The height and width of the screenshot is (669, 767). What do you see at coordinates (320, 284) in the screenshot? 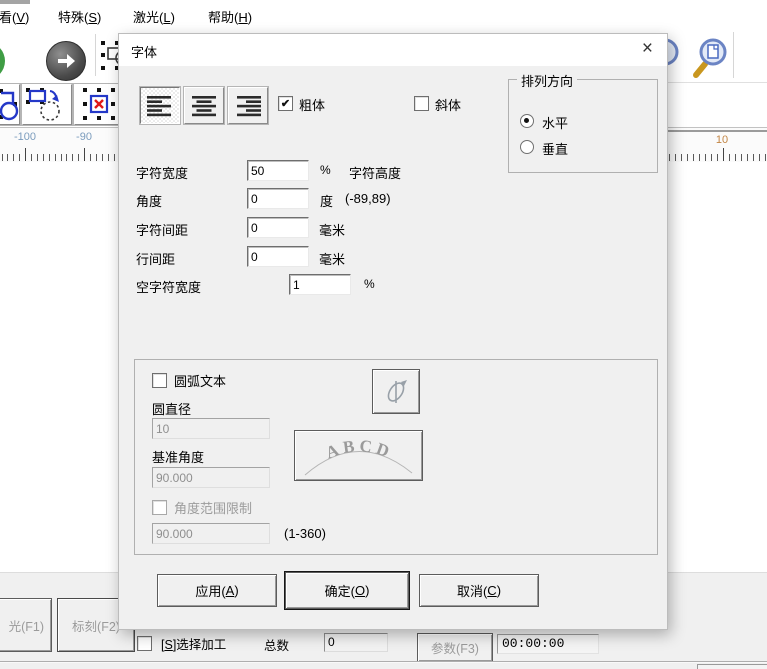
I see `empty-char-width-input` at bounding box center [320, 284].